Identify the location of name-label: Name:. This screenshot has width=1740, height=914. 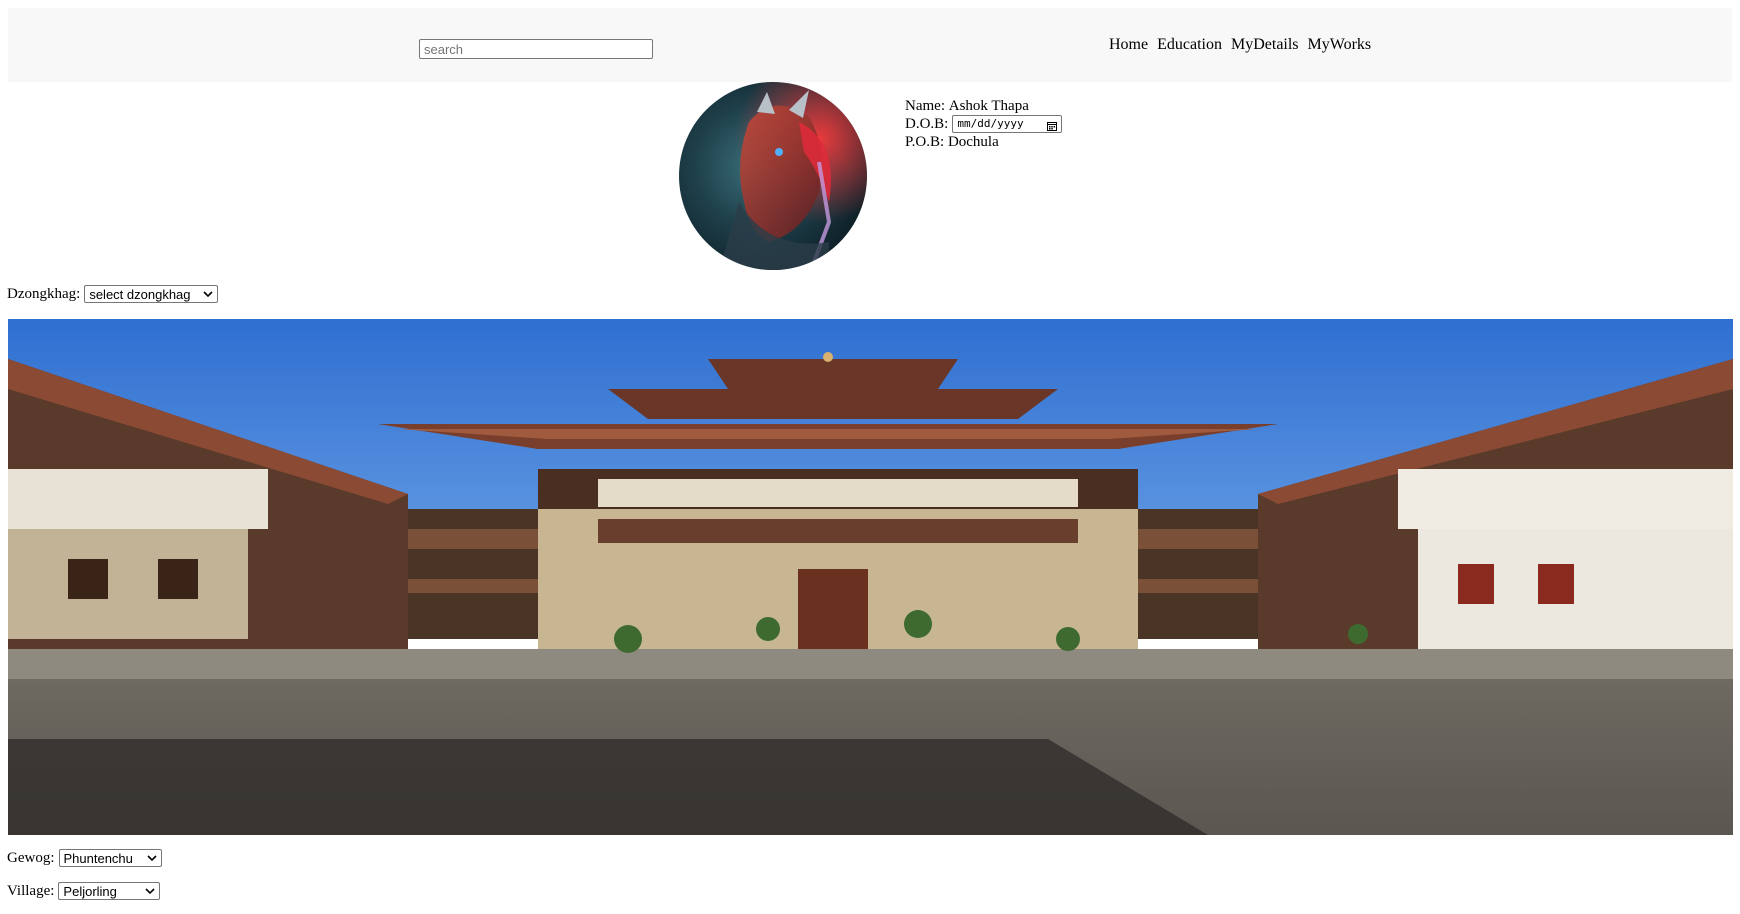
(925, 106).